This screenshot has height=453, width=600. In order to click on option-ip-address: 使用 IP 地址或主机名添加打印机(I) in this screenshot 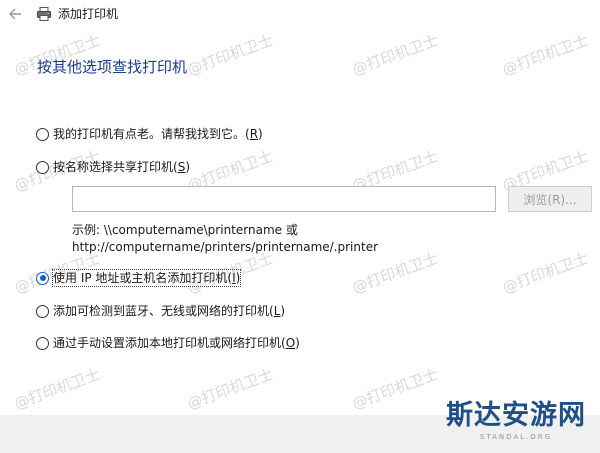, I will do `click(139, 278)`.